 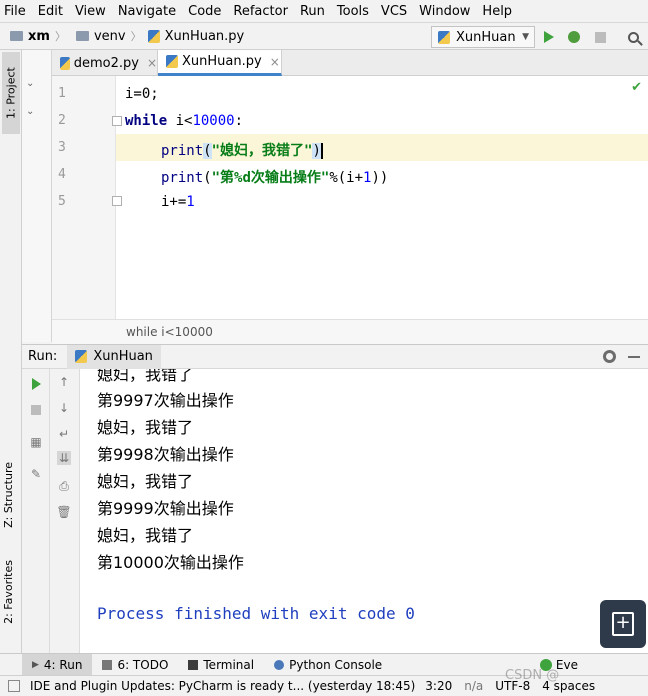 I want to click on structure-tool-tab: Z: Structure, so click(x=8, y=495).